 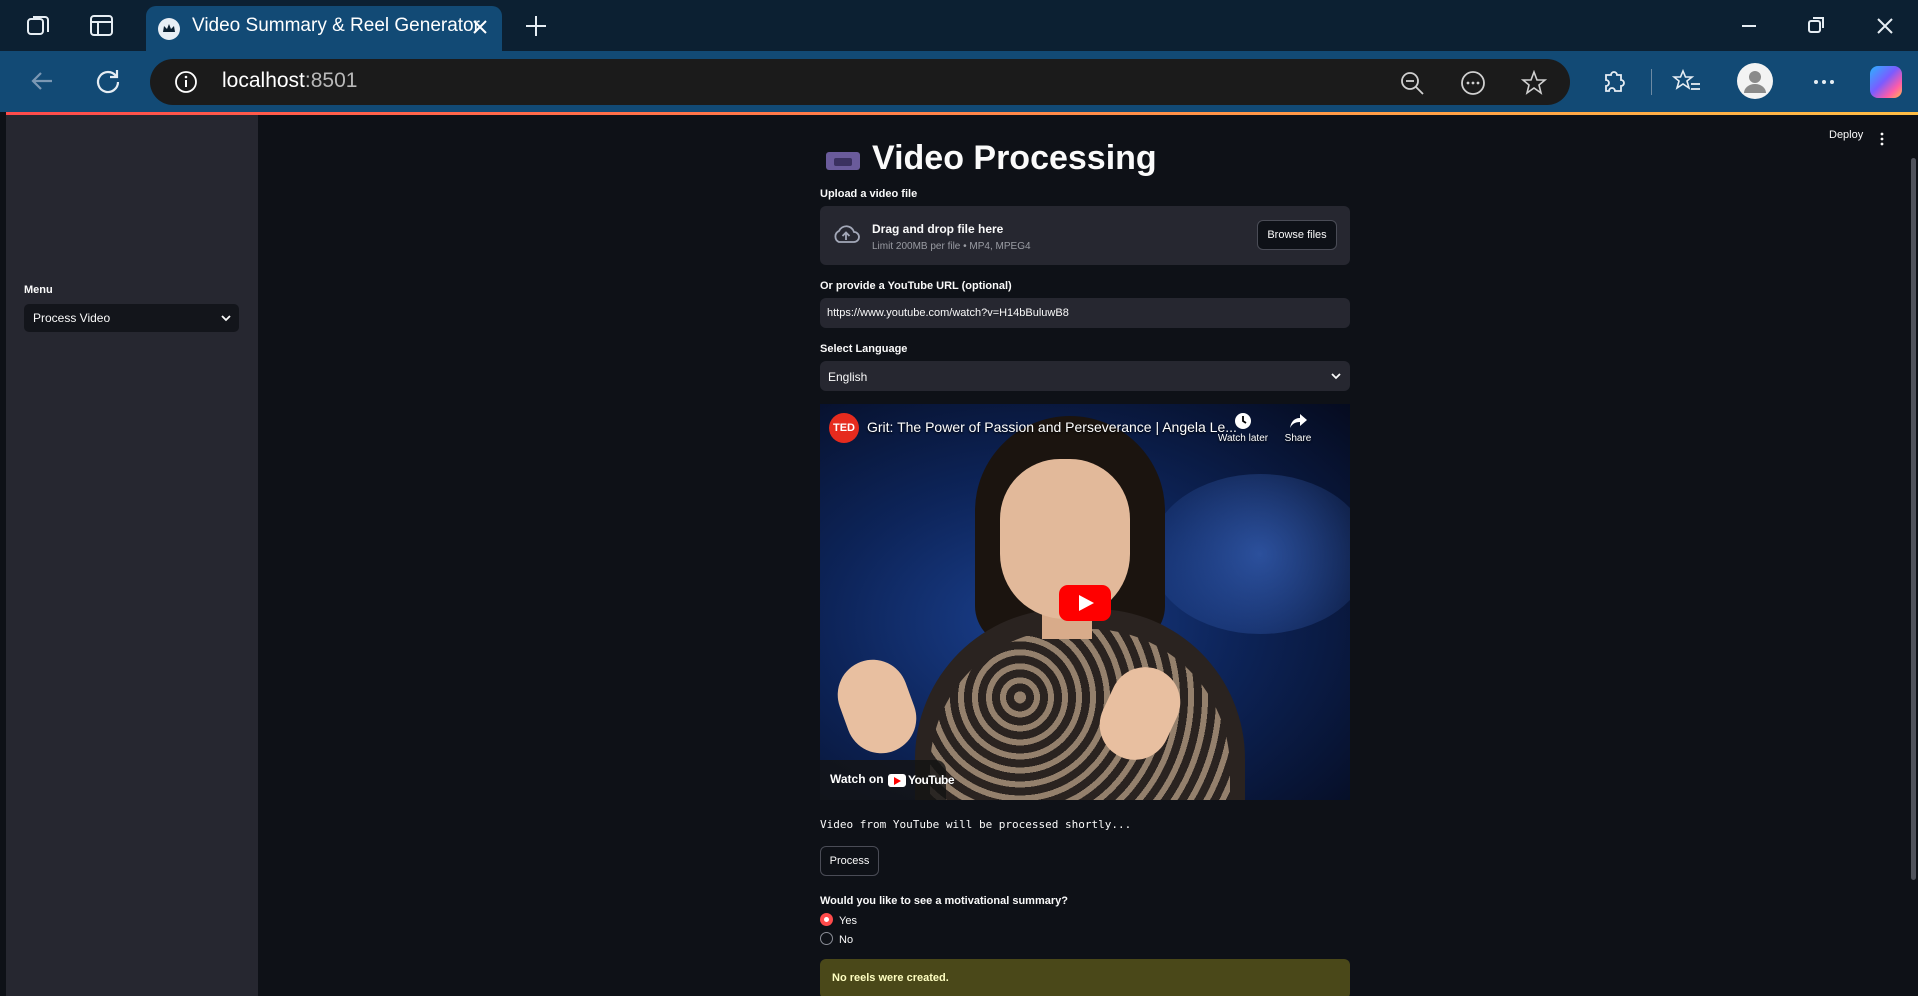 What do you see at coordinates (897, 780) in the screenshot?
I see `youtube-logo-icon` at bounding box center [897, 780].